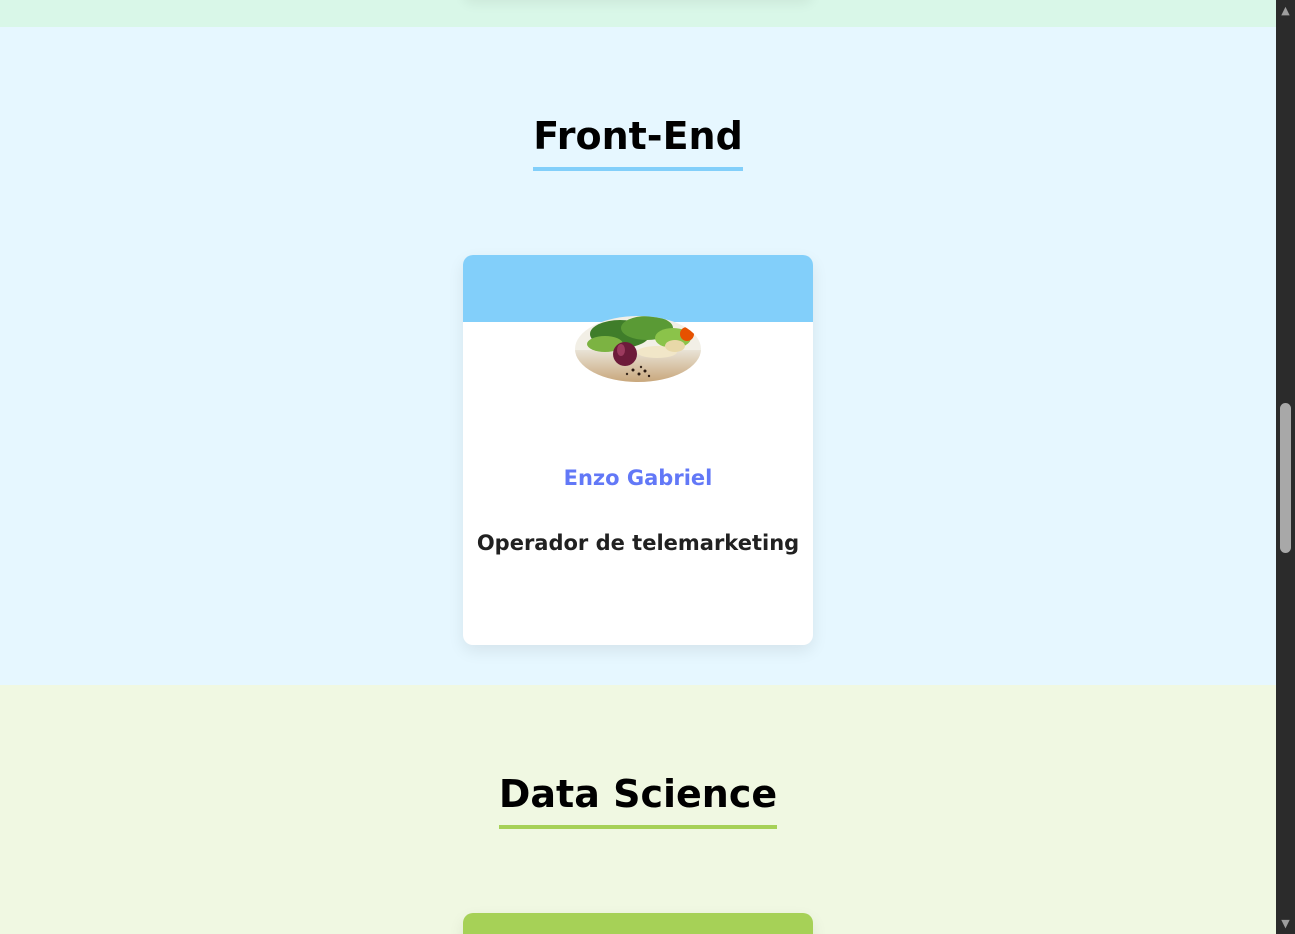 The image size is (1295, 934). I want to click on section-title-text: Front-End, so click(638, 144).